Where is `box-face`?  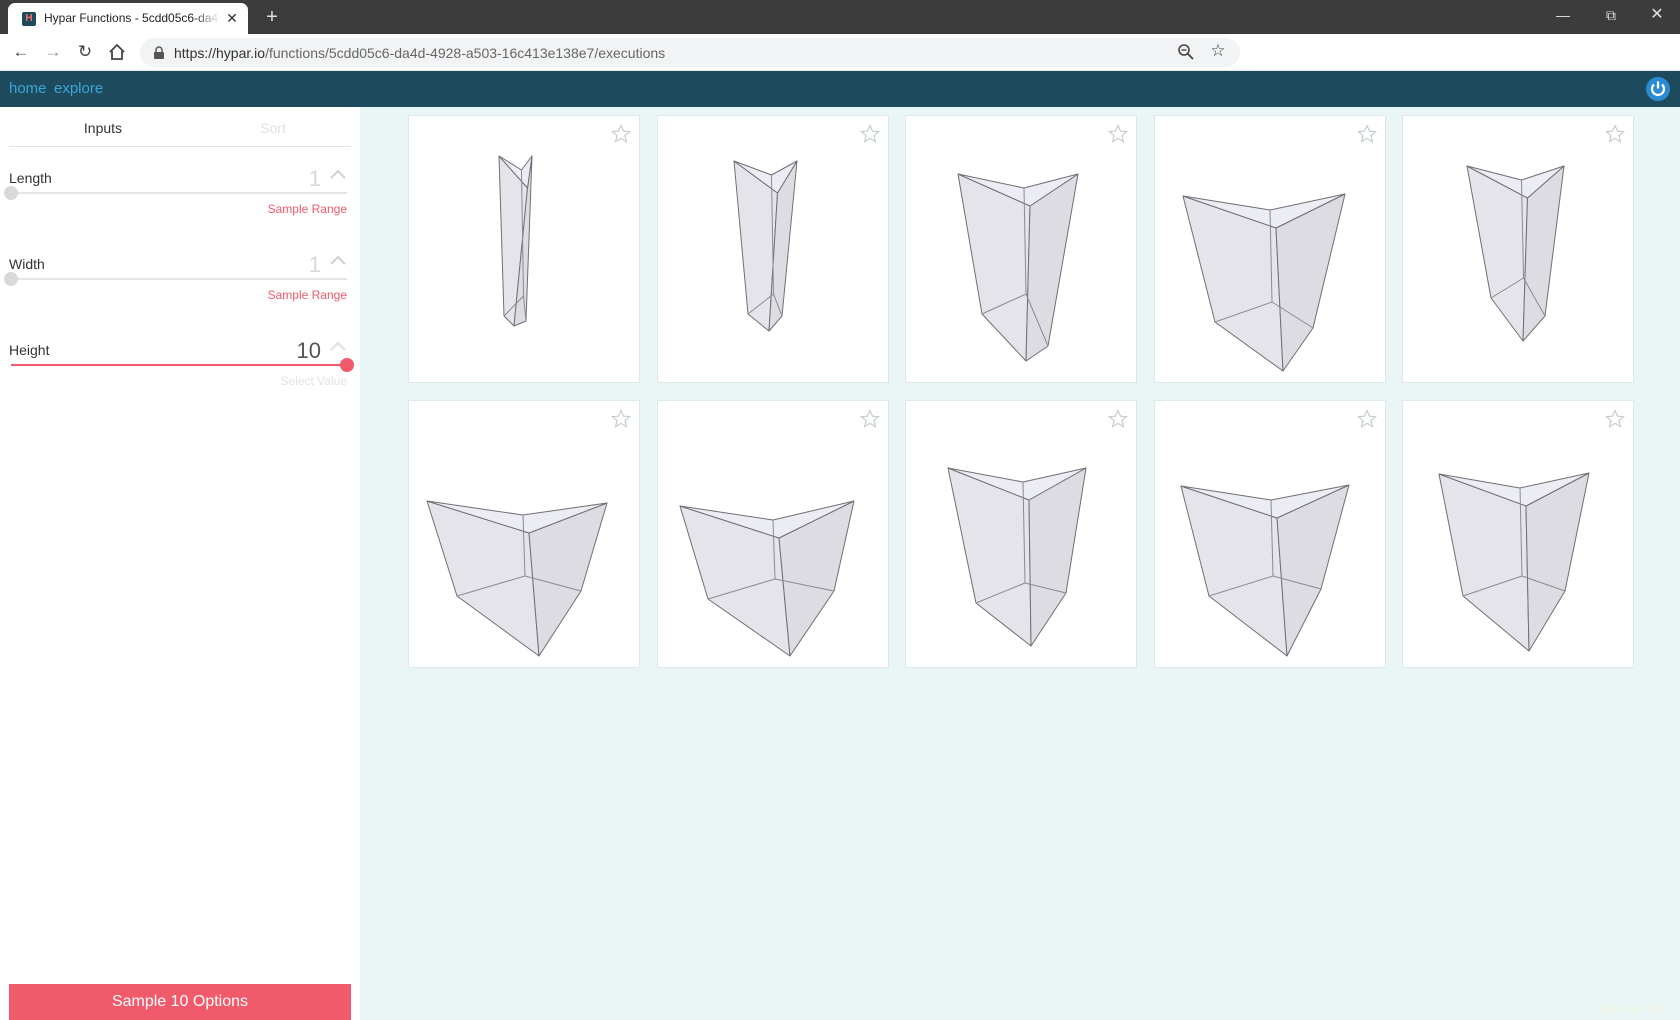
box-face is located at coordinates (994, 267).